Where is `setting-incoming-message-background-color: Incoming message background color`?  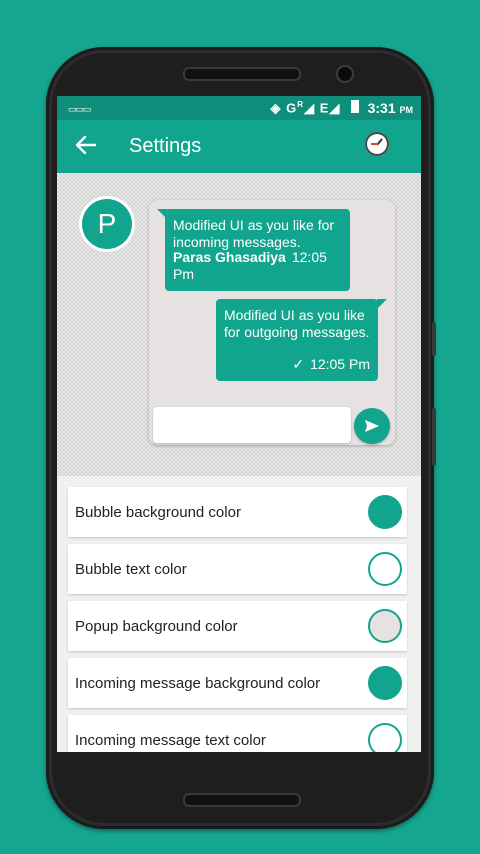 setting-incoming-message-background-color: Incoming message background color is located at coordinates (237, 683).